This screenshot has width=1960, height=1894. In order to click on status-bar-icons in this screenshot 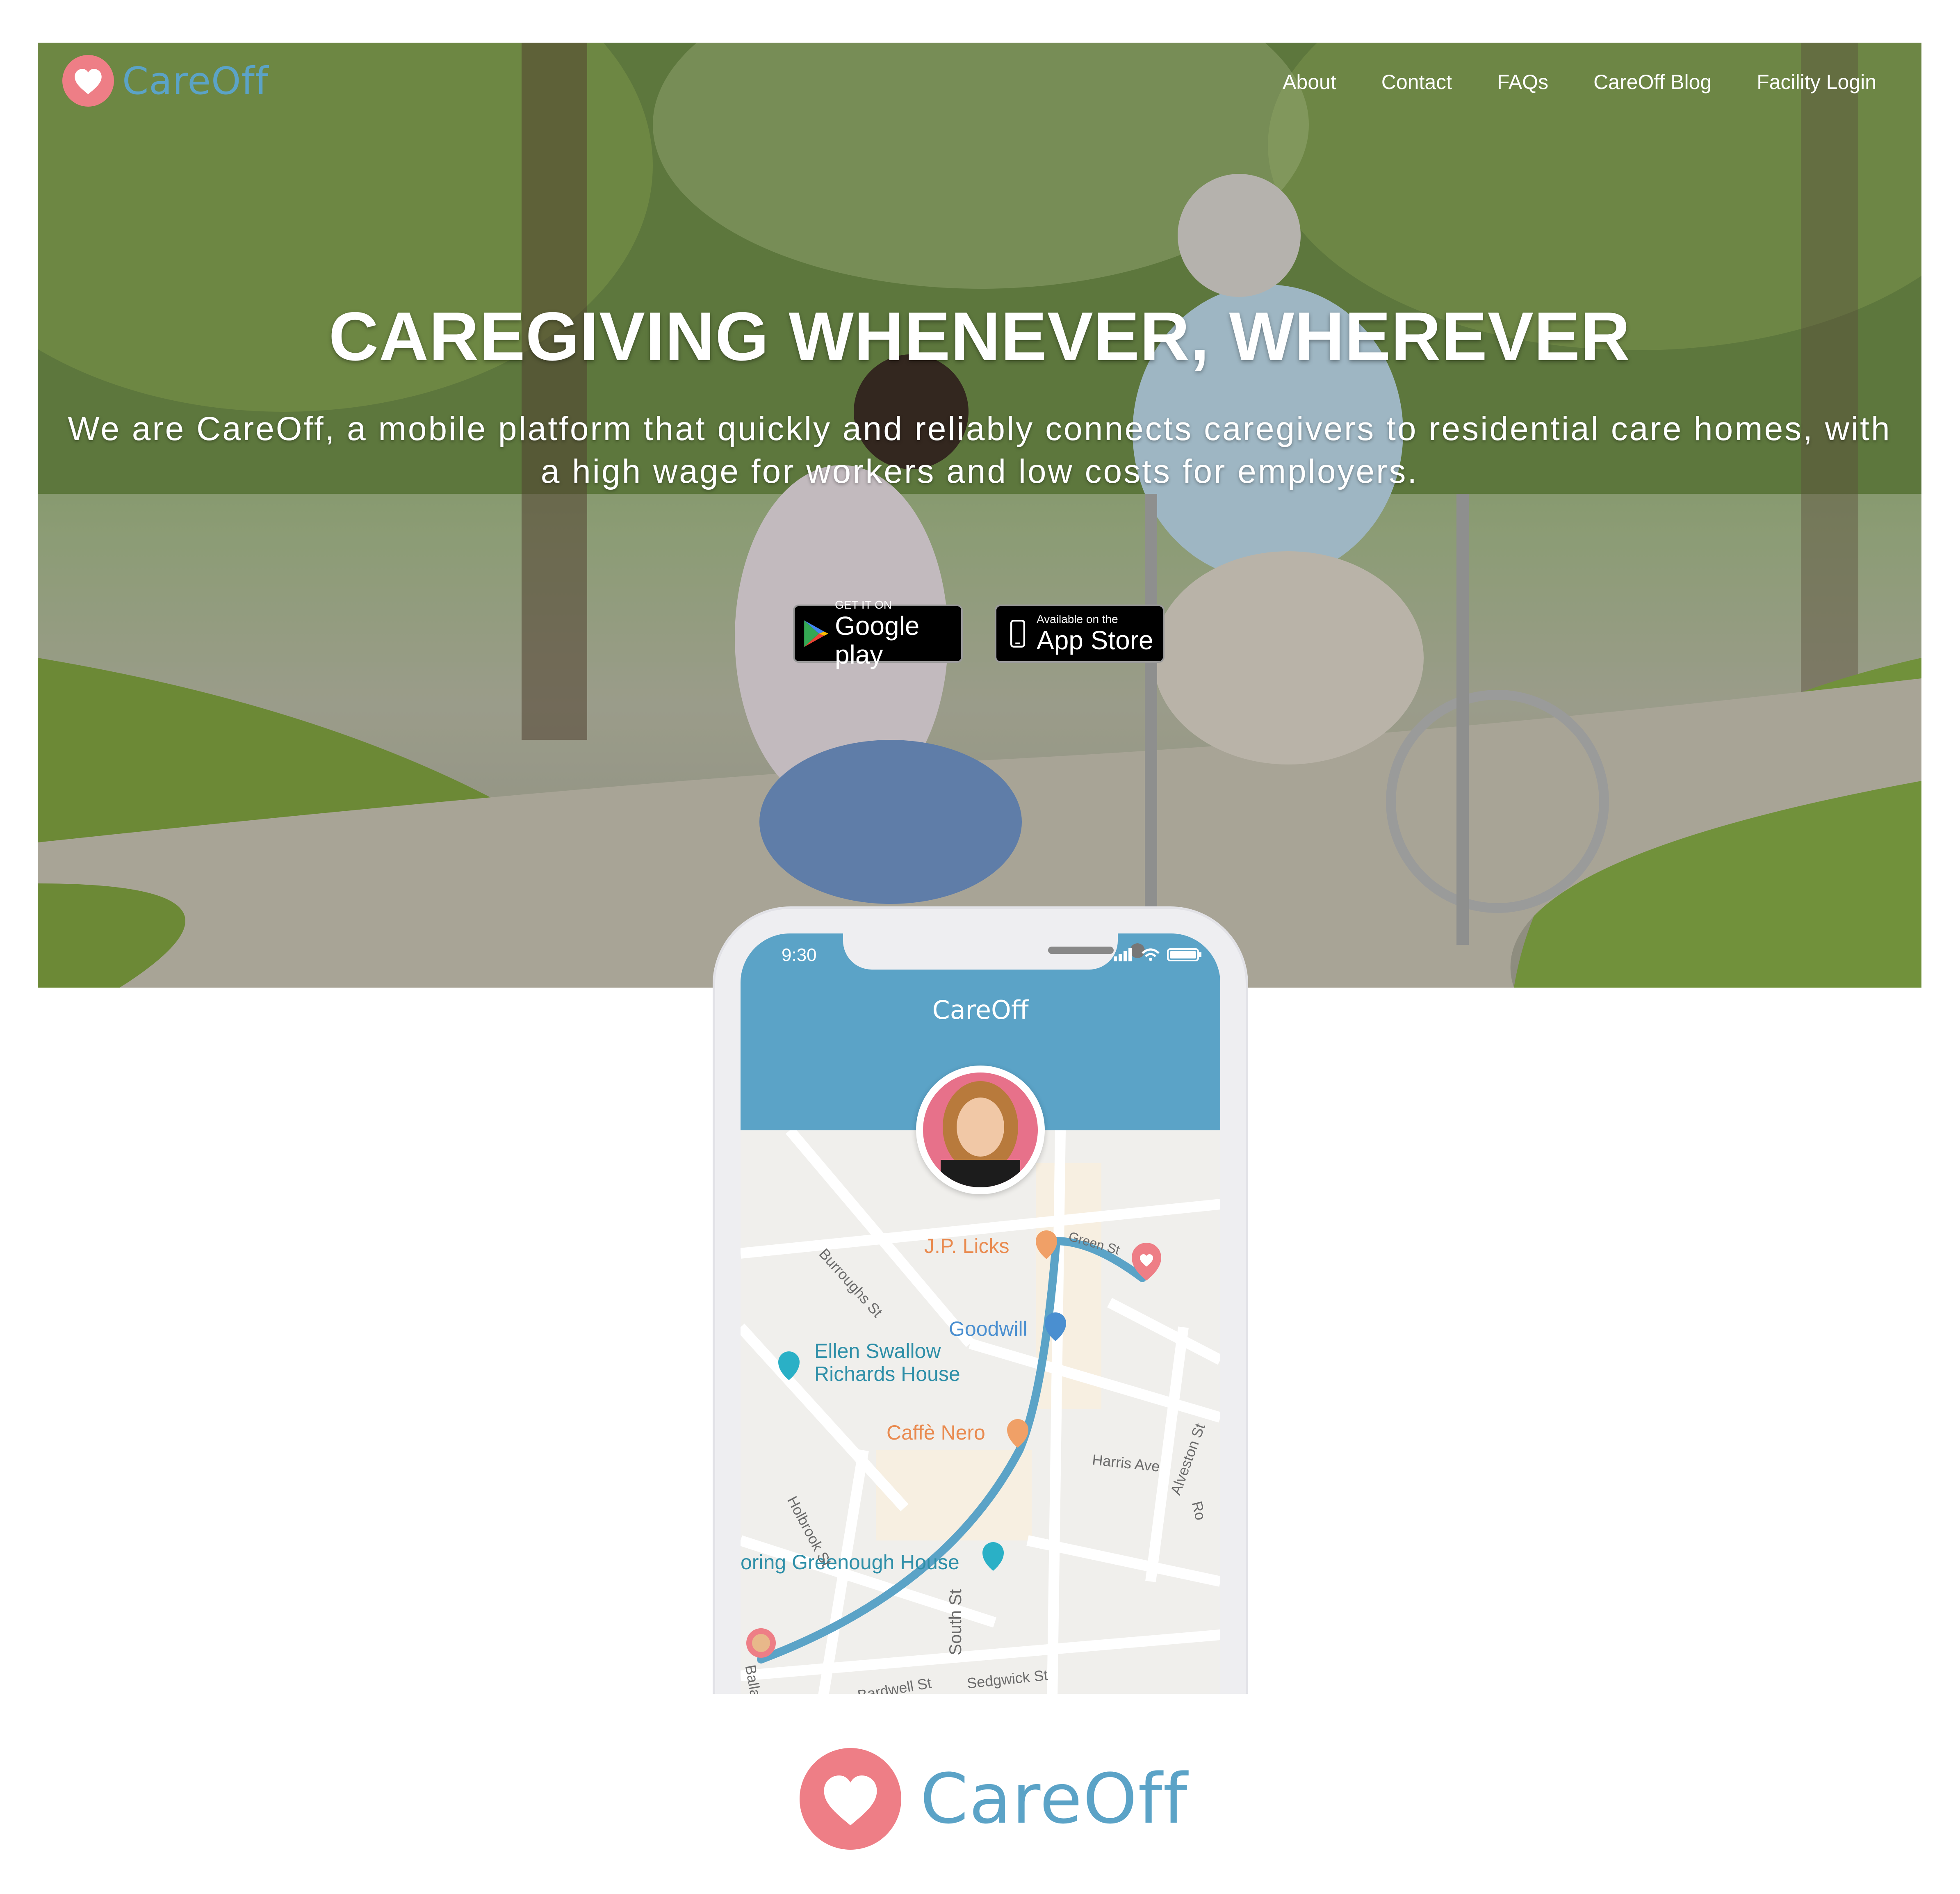, I will do `click(1157, 954)`.